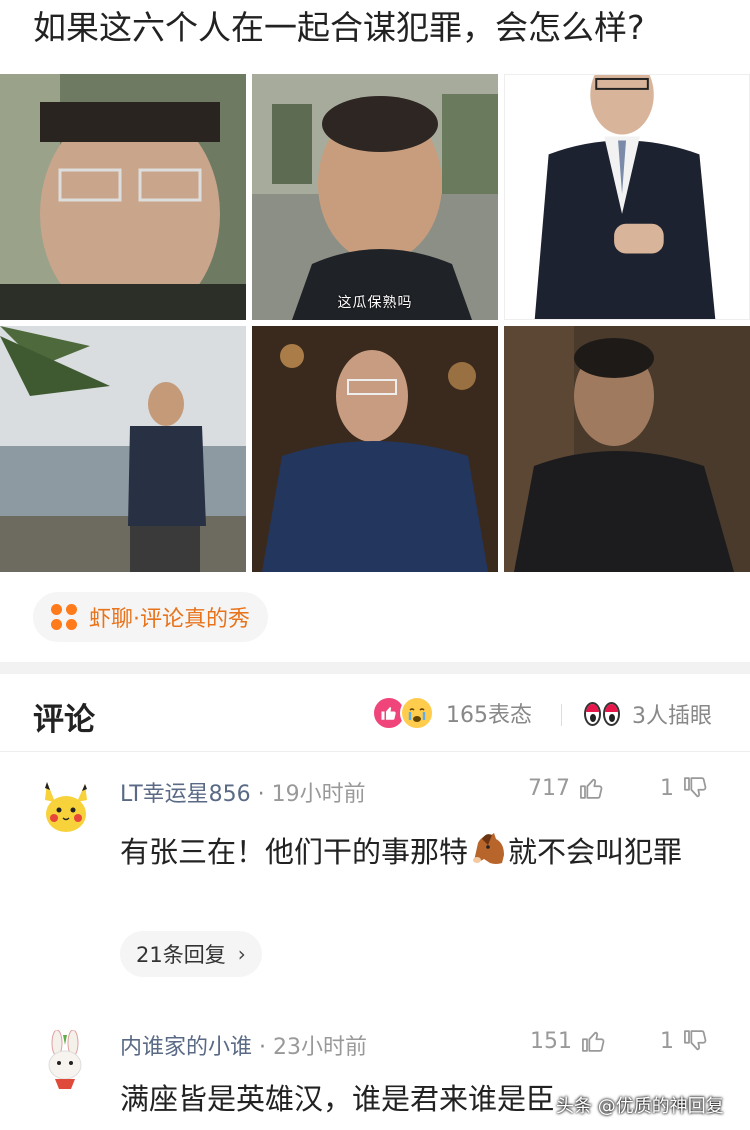 The width and height of the screenshot is (750, 1130). What do you see at coordinates (375, 197) in the screenshot?
I see `photo-2: 这瓜保熟吗` at bounding box center [375, 197].